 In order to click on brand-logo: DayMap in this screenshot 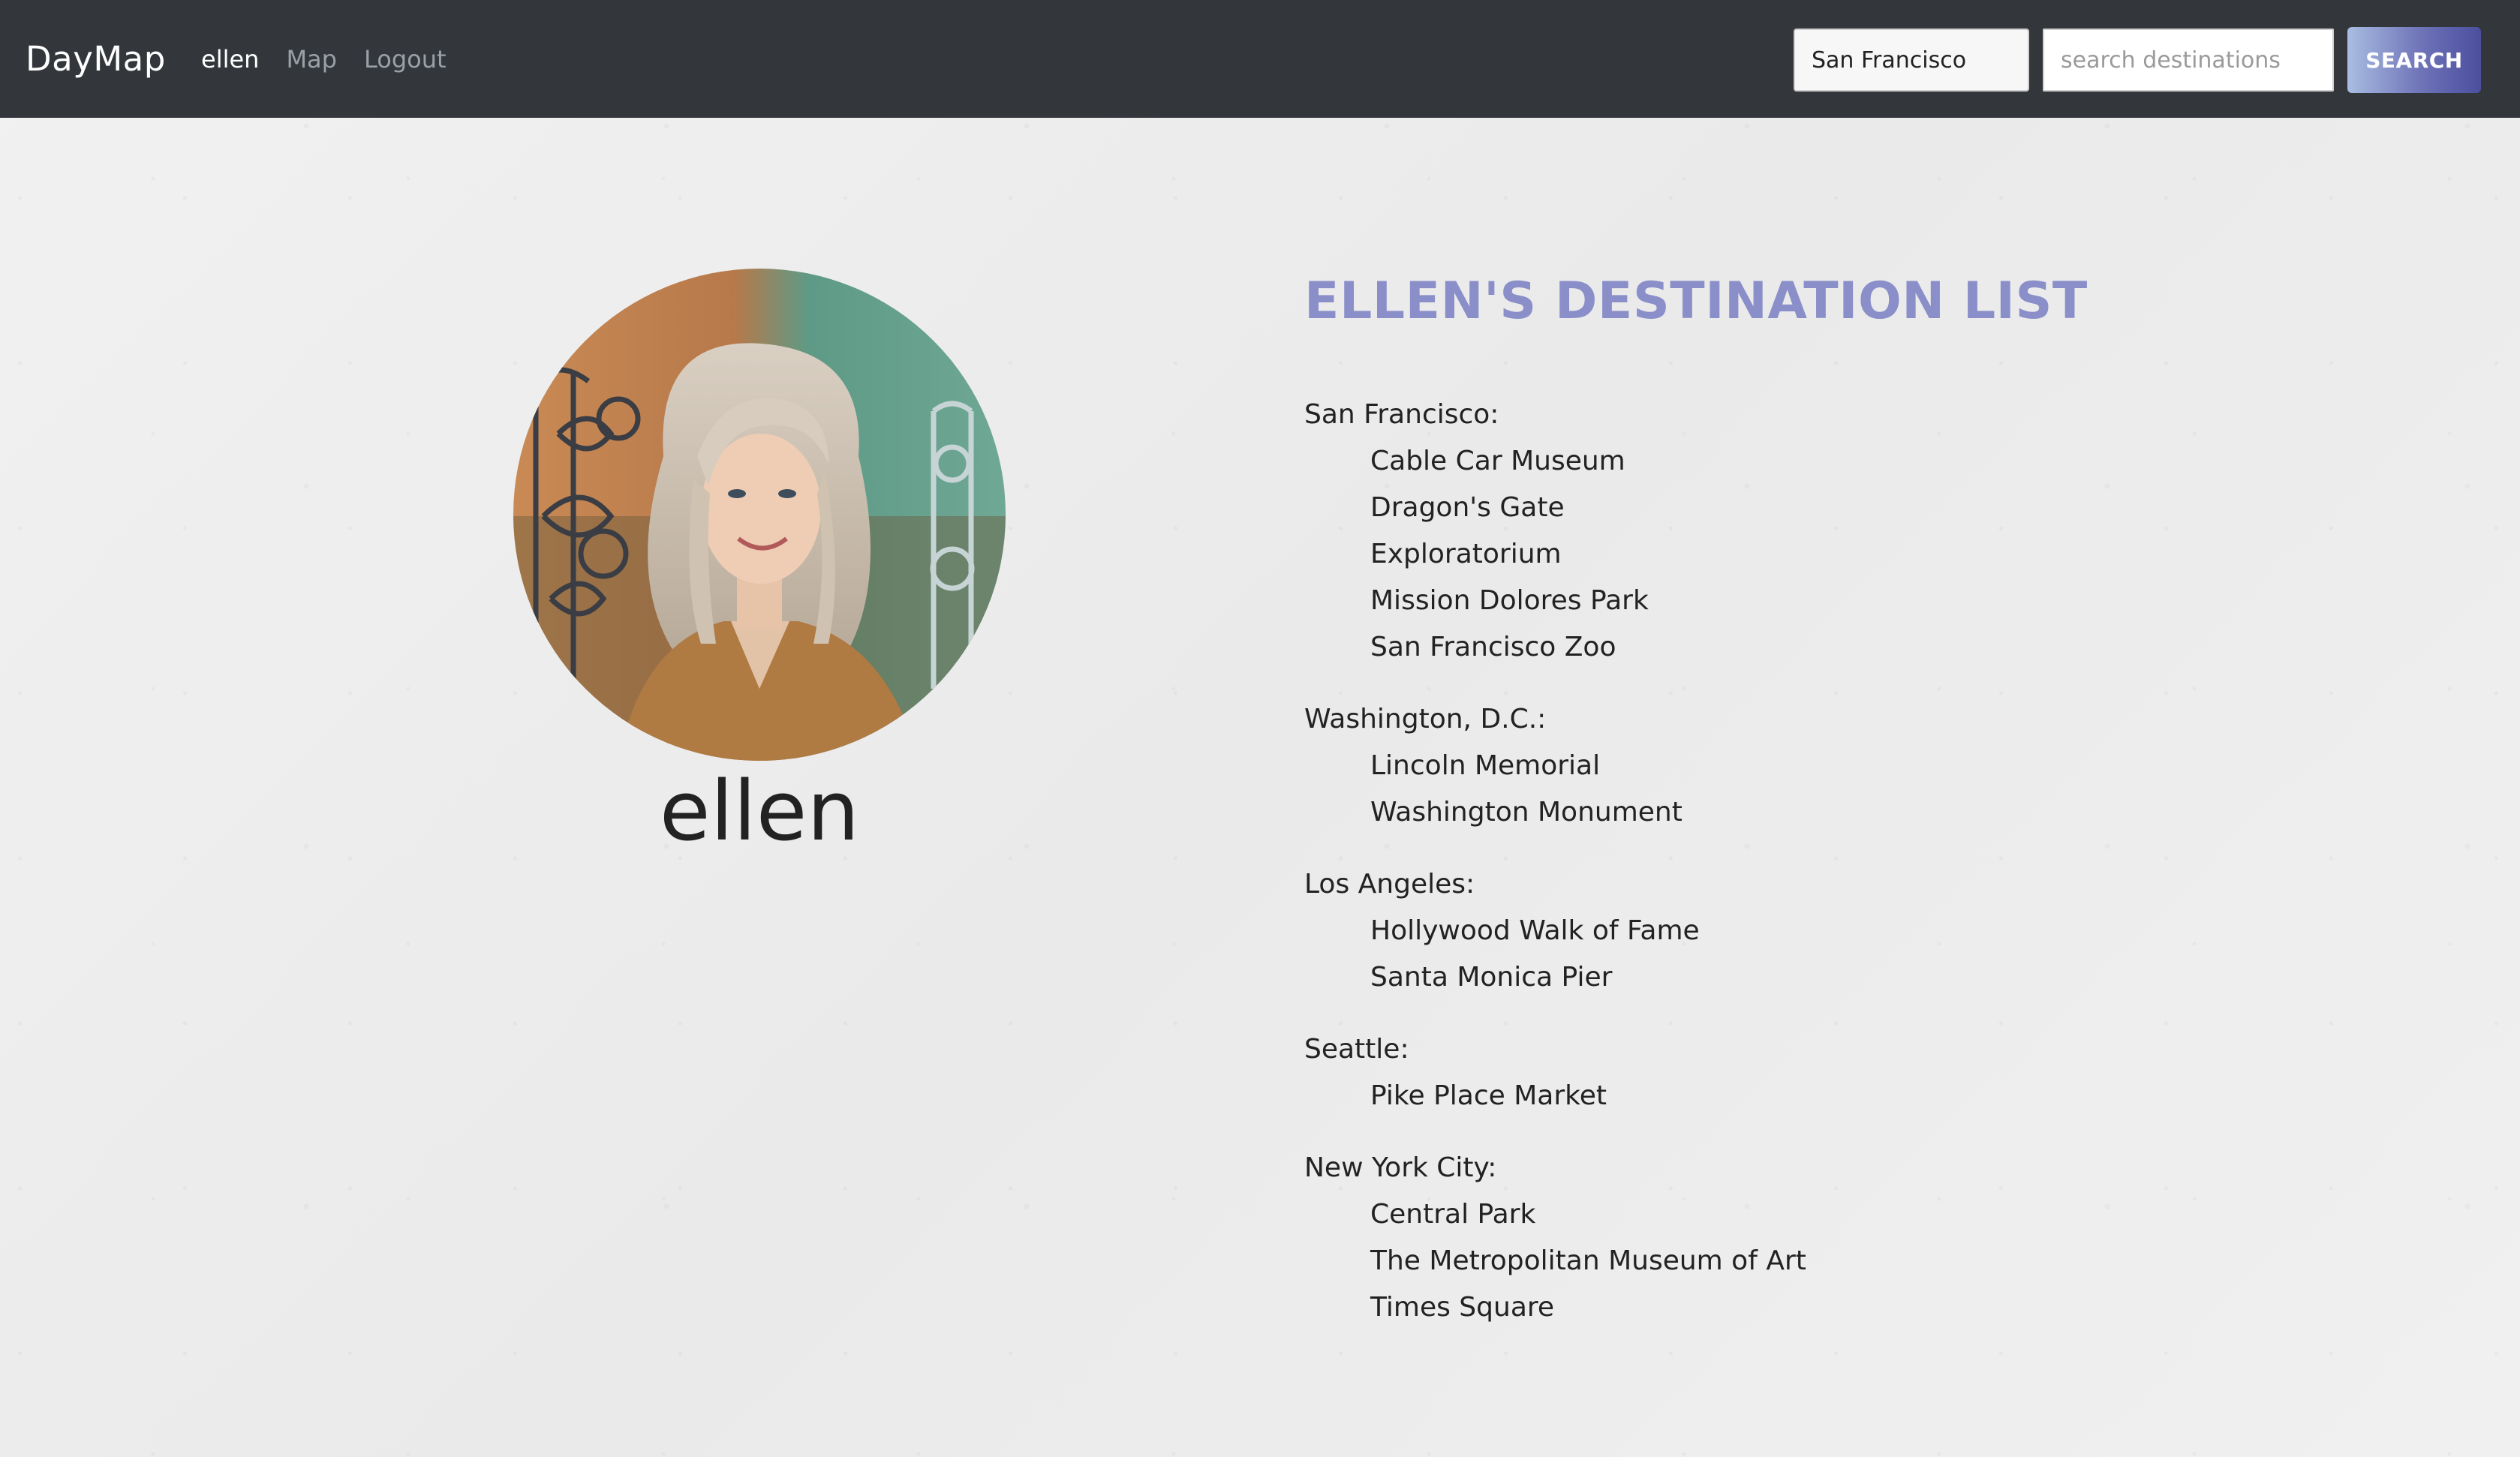, I will do `click(96, 59)`.